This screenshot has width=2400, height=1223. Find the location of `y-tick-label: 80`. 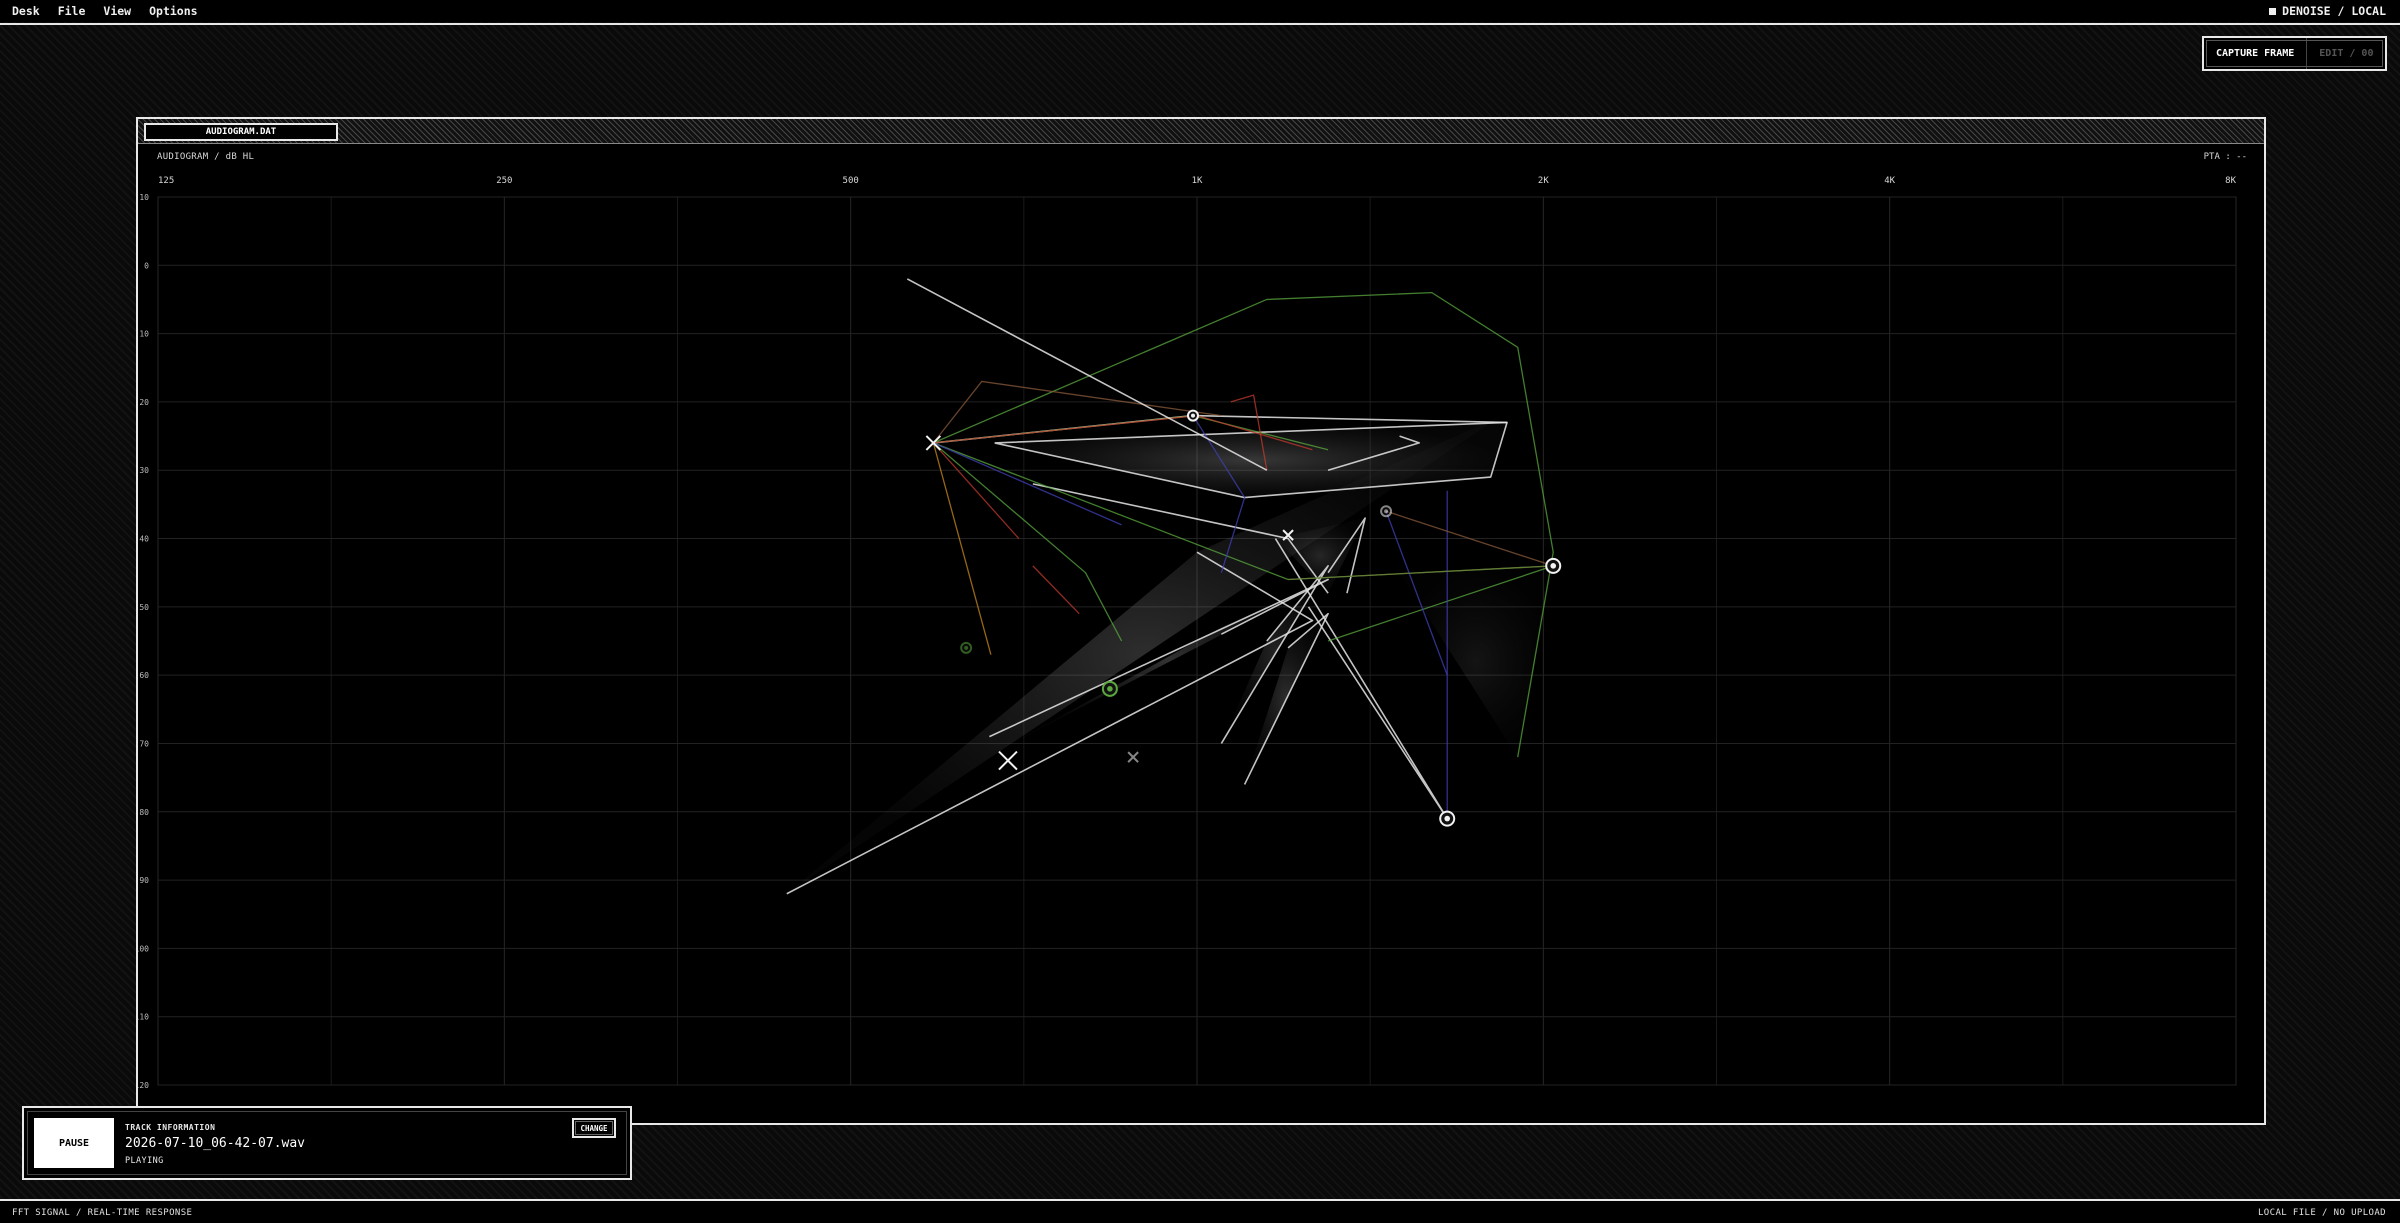

y-tick-label: 80 is located at coordinates (144, 812).